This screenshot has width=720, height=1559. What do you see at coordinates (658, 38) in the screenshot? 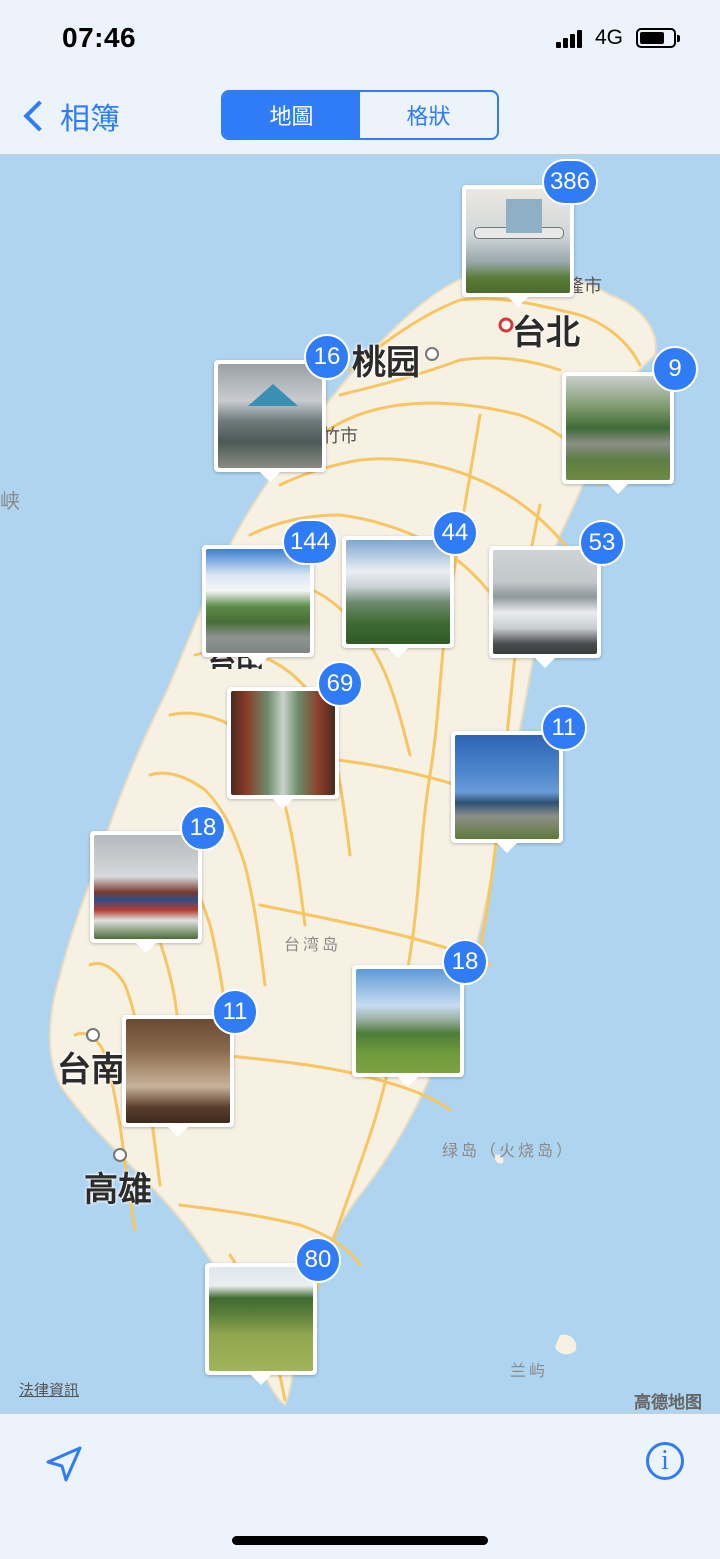
I see `battery-icon` at bounding box center [658, 38].